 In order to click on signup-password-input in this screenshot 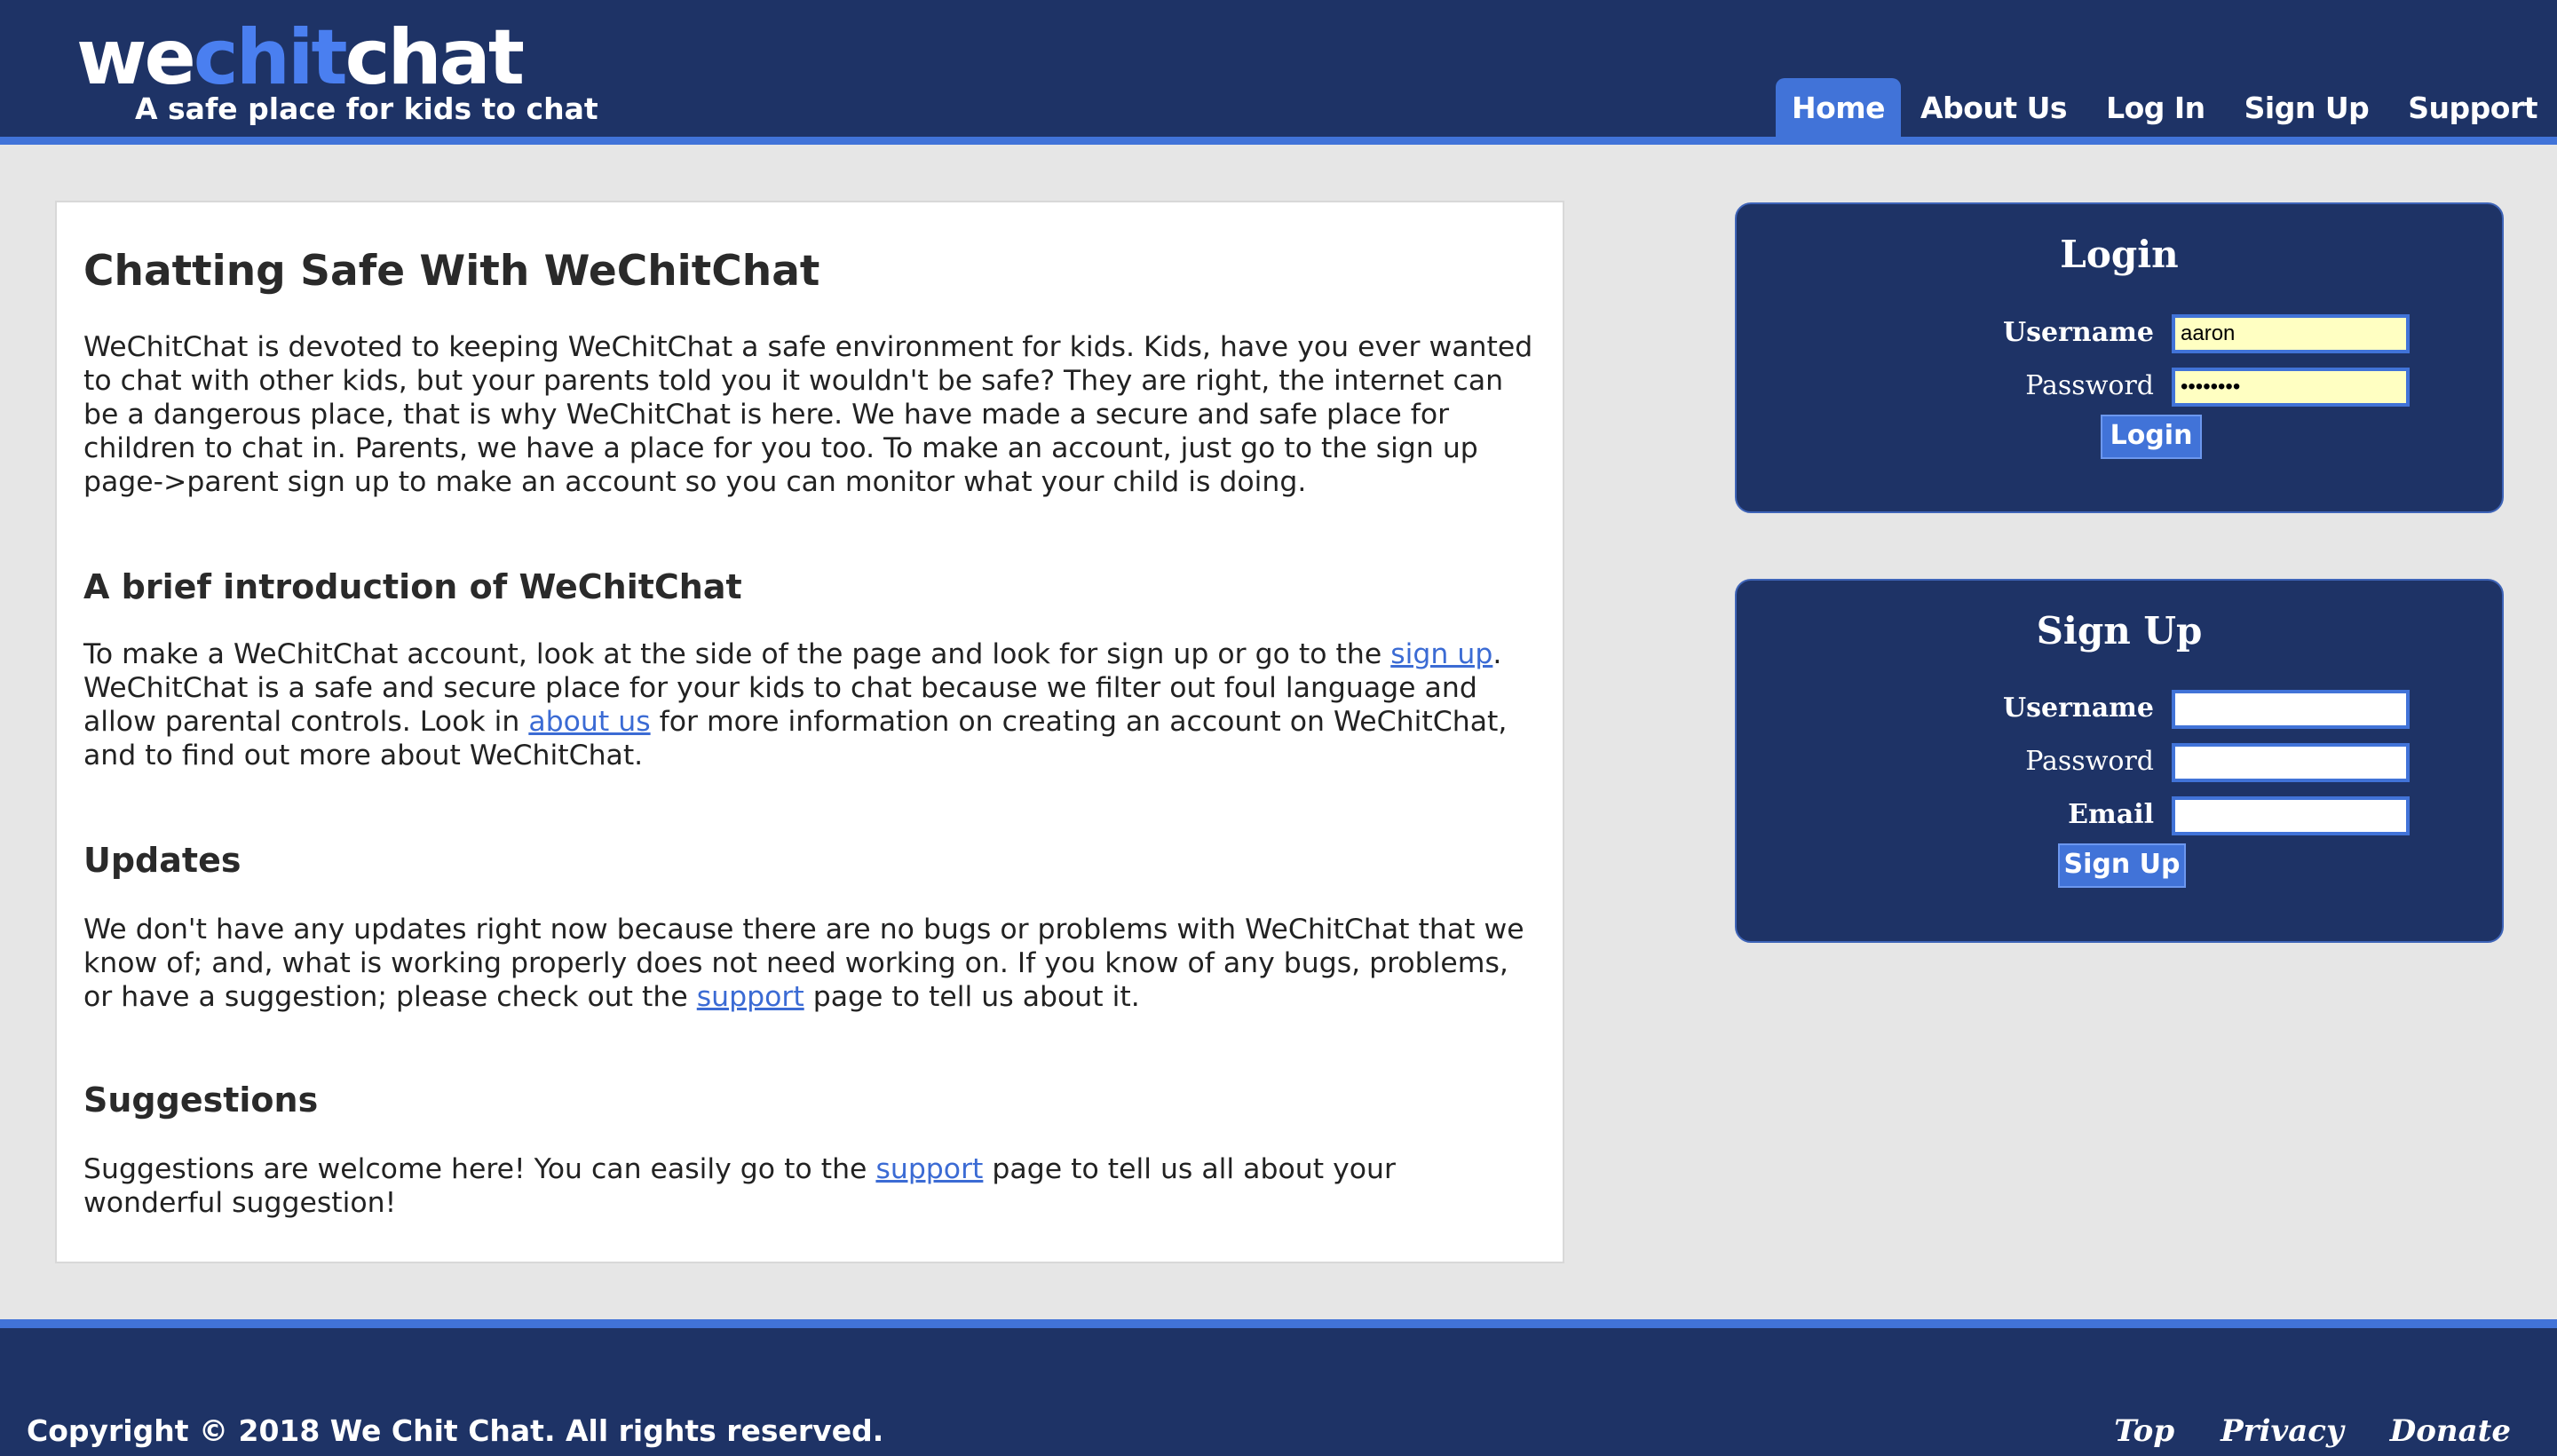, I will do `click(2291, 762)`.